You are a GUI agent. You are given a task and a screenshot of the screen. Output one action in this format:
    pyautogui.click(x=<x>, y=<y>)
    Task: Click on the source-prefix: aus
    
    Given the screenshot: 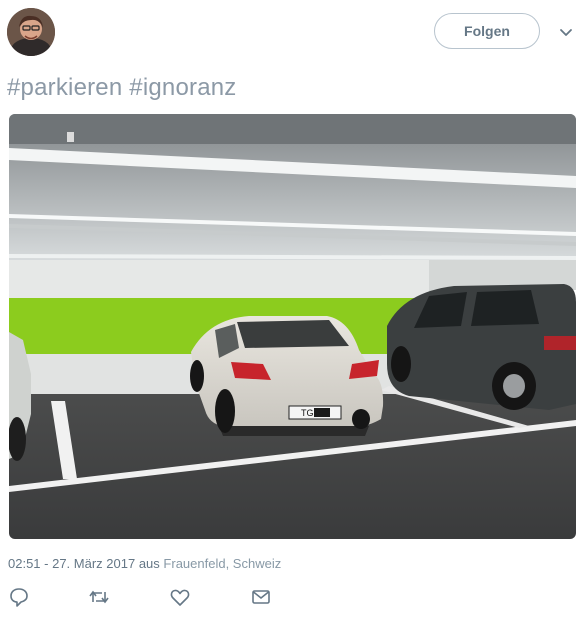 What is the action you would take?
    pyautogui.click(x=149, y=563)
    